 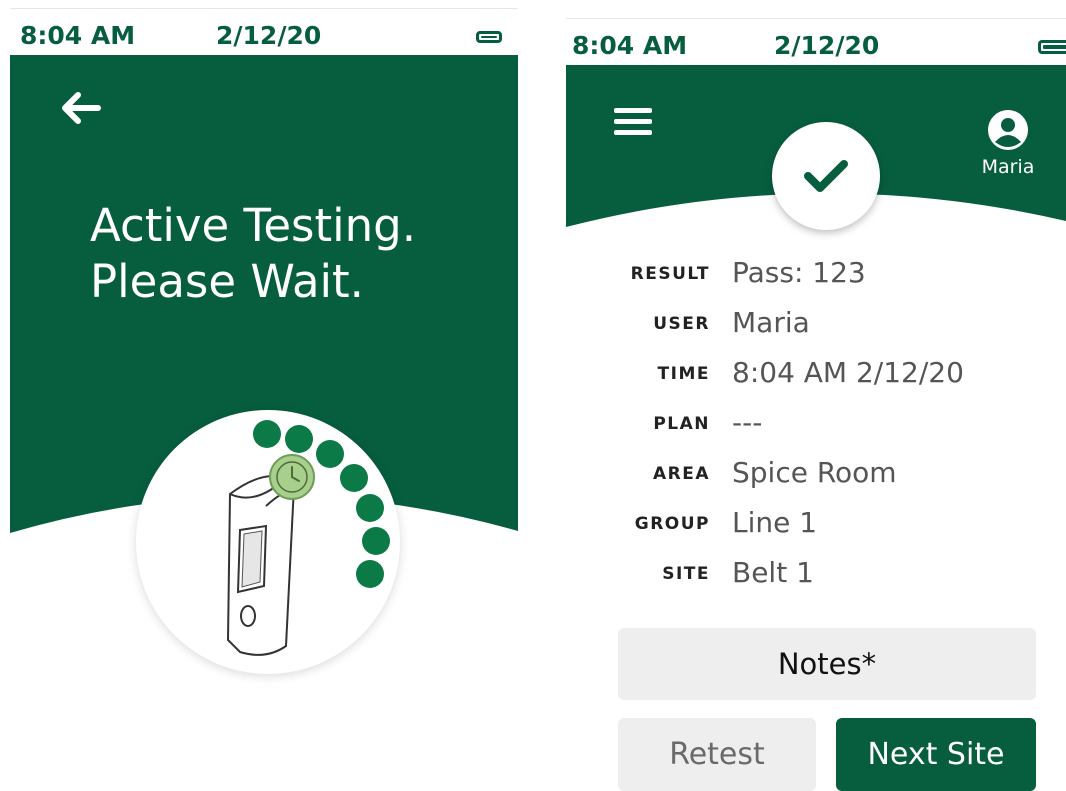 I want to click on detail-row-result: RESULT Pass: 123, so click(x=816, y=274).